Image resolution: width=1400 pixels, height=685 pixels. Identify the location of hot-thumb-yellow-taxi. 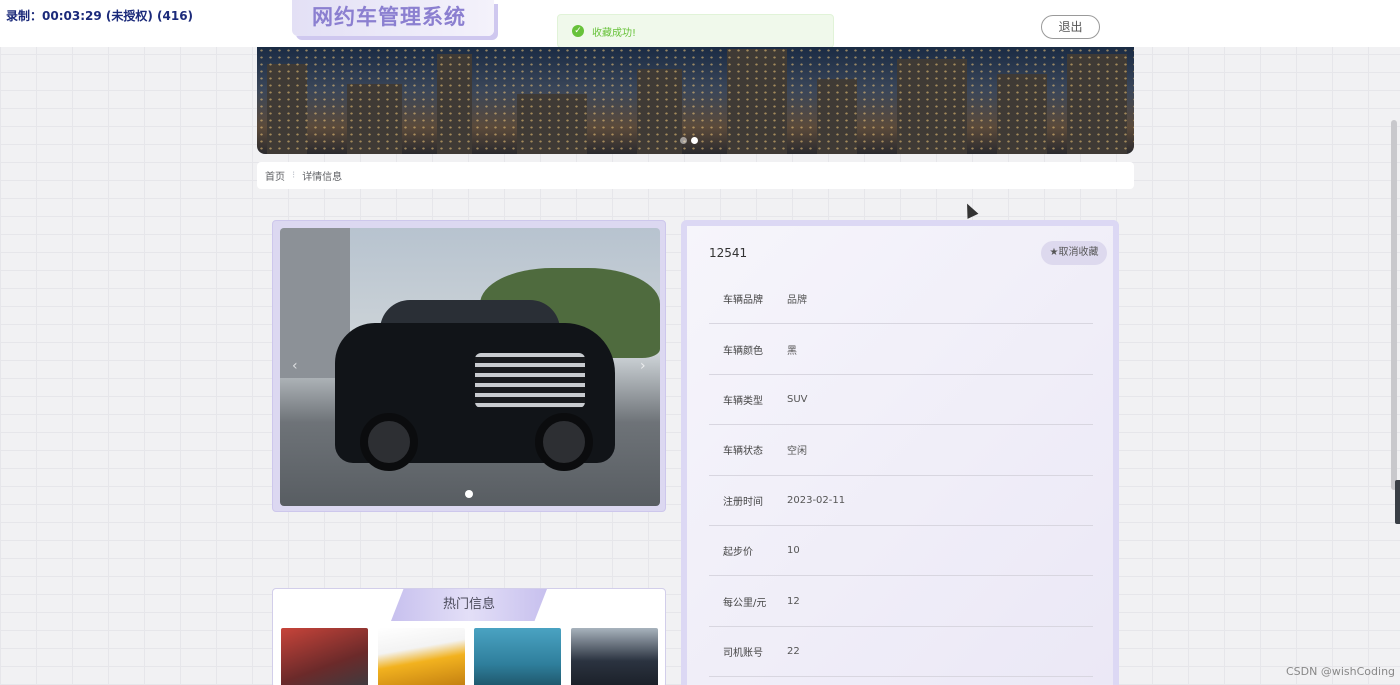
(421, 656).